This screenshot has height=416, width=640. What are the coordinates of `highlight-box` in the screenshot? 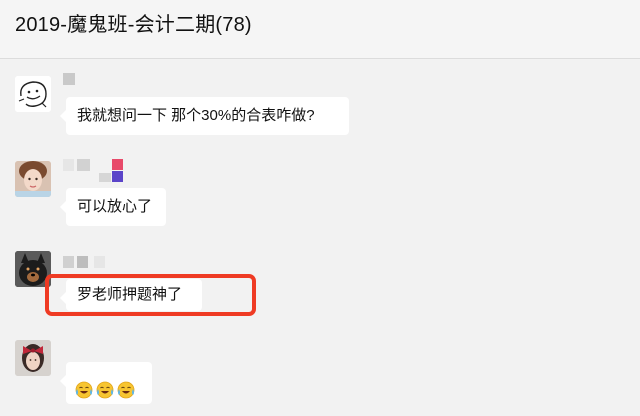 It's located at (150, 295).